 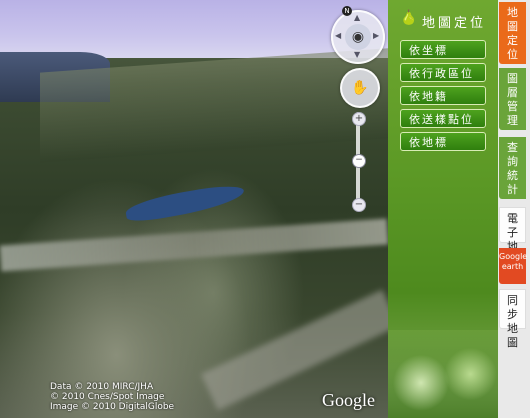 What do you see at coordinates (347, 11) in the screenshot?
I see `compass-north: N` at bounding box center [347, 11].